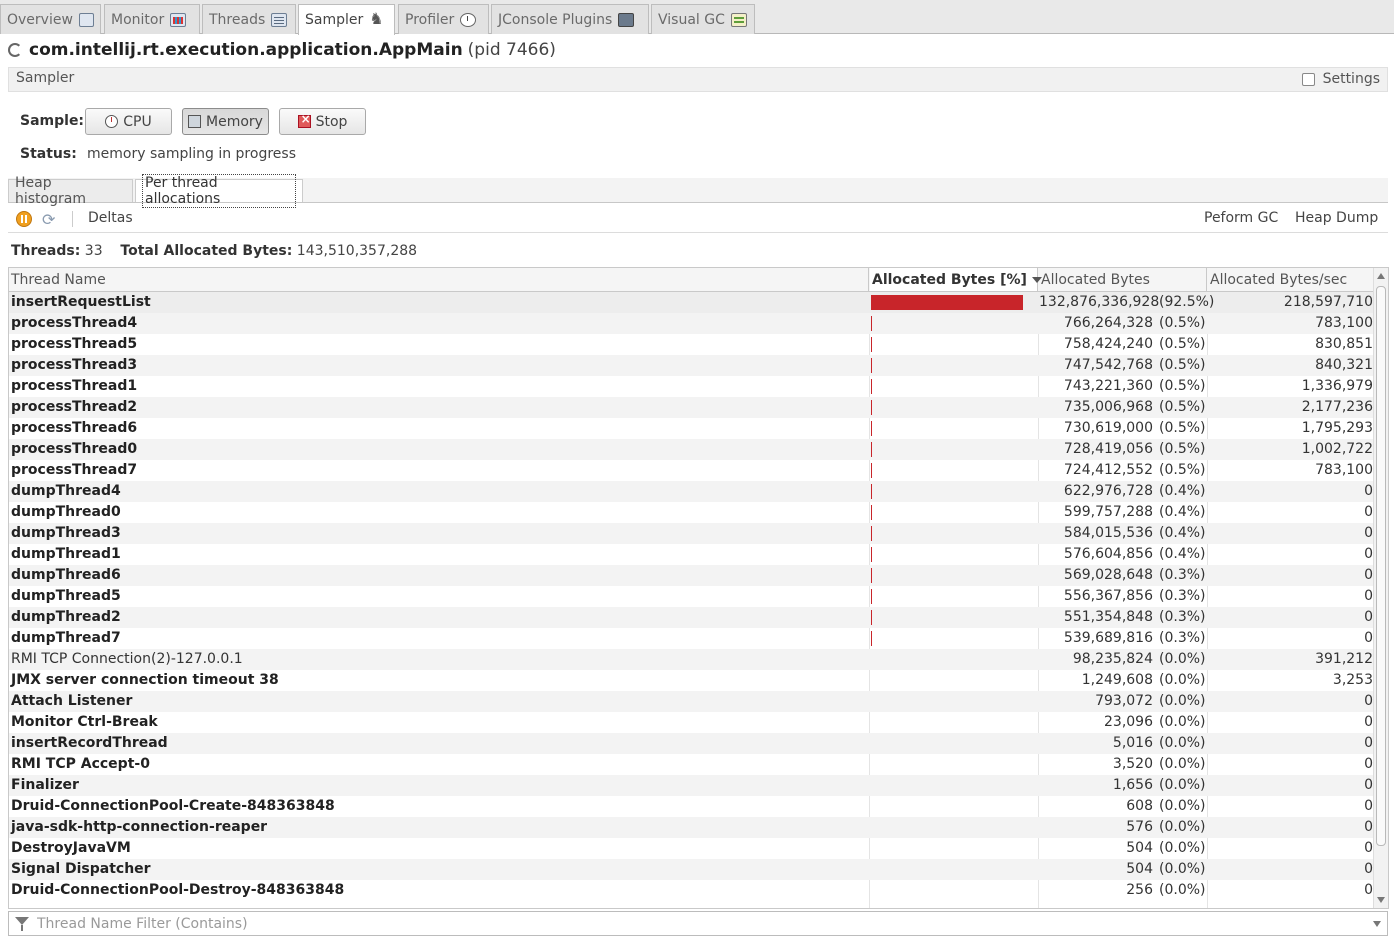 The height and width of the screenshot is (941, 1394). Describe the element at coordinates (1336, 218) in the screenshot. I see `heap-dump-button: Heap Dump` at that location.